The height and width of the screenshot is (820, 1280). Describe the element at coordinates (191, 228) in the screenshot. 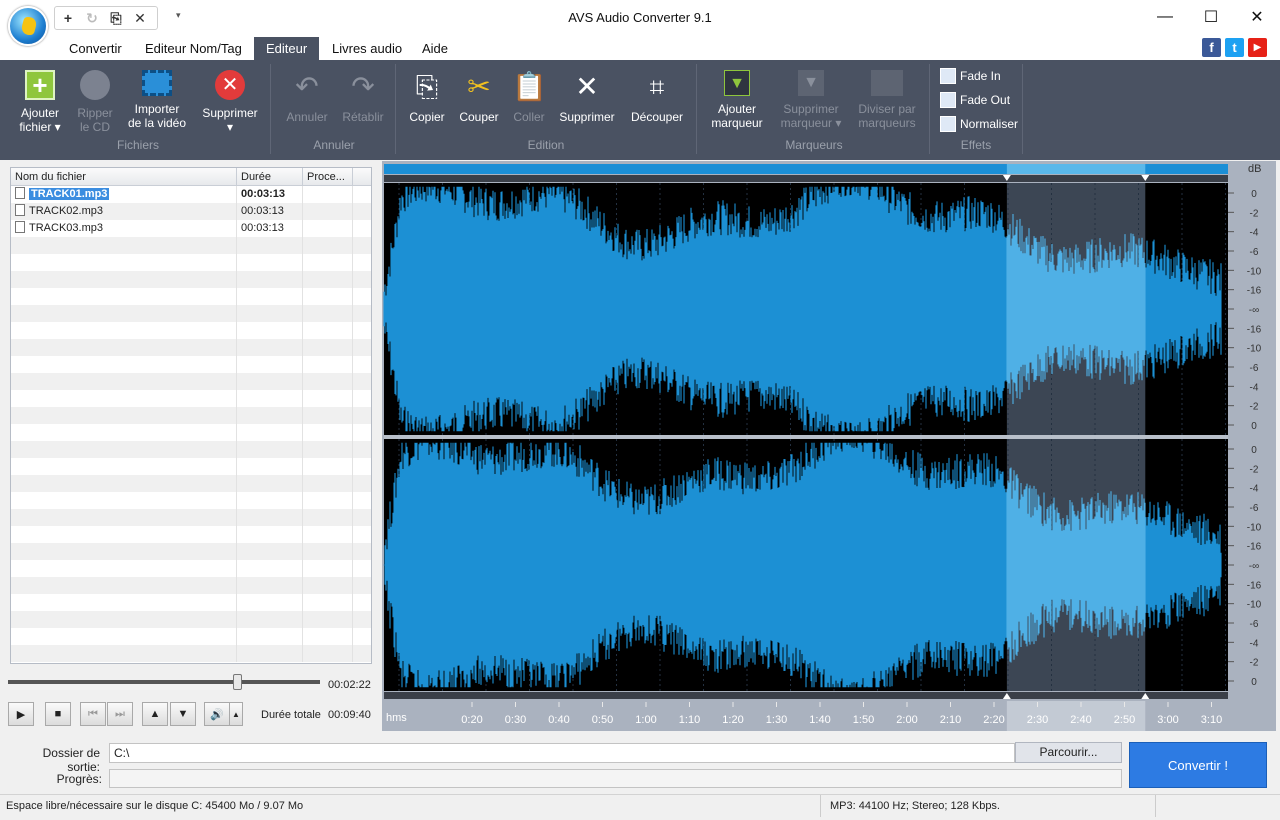

I see `table-row: TRACK03.mp3 00:03:13` at that location.